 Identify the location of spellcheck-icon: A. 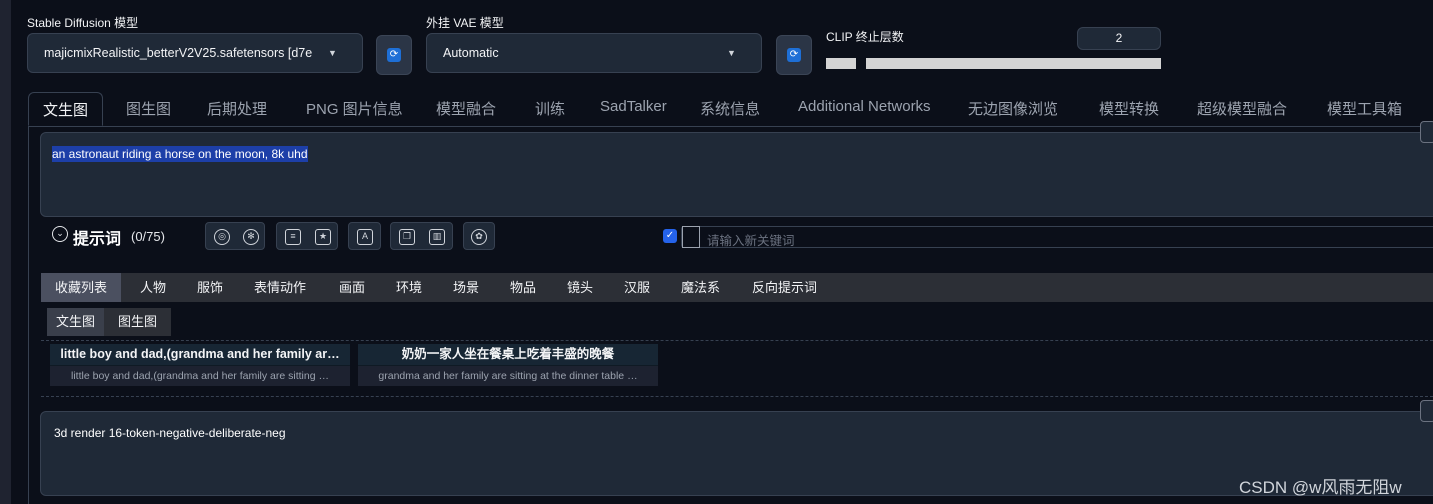
(365, 237).